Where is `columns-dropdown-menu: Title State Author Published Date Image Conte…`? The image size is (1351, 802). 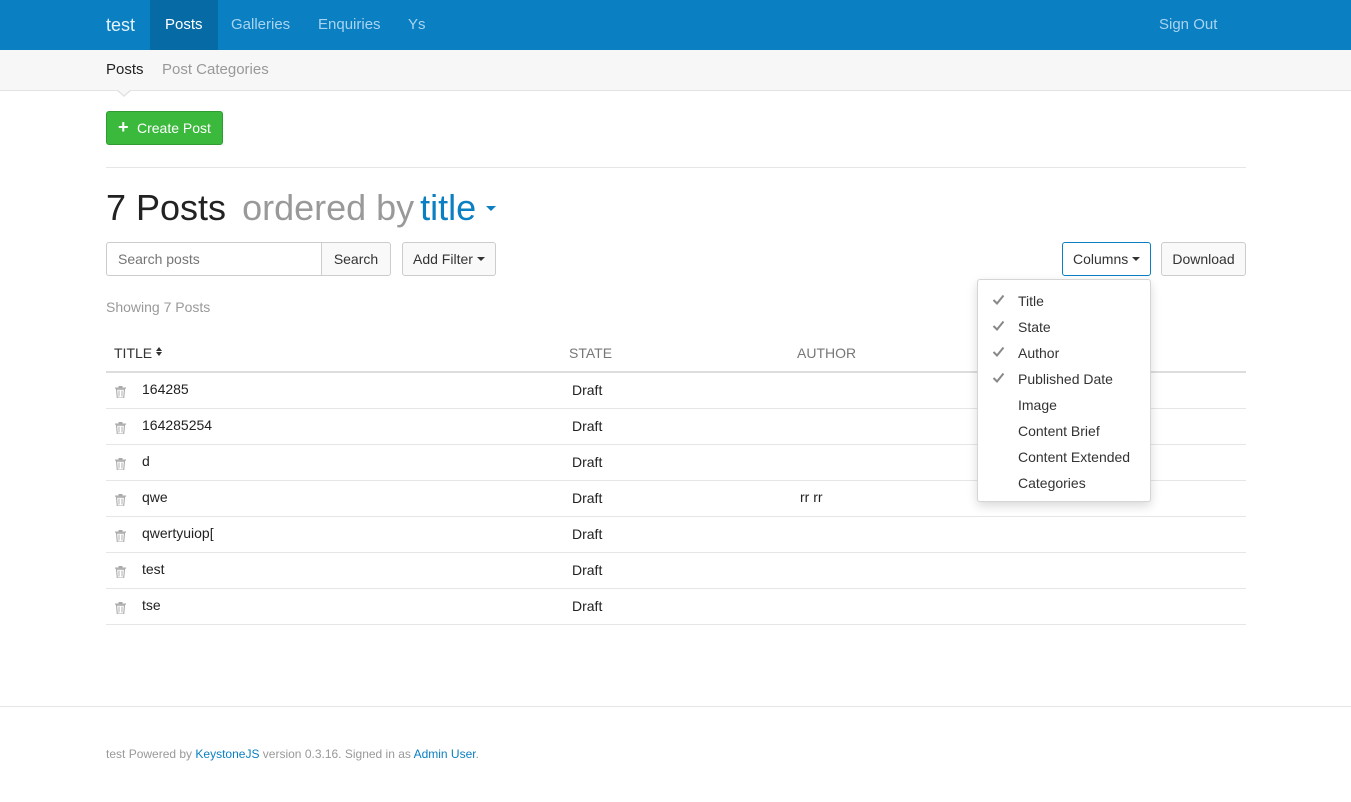 columns-dropdown-menu: Title State Author Published Date Image Conte… is located at coordinates (1064, 390).